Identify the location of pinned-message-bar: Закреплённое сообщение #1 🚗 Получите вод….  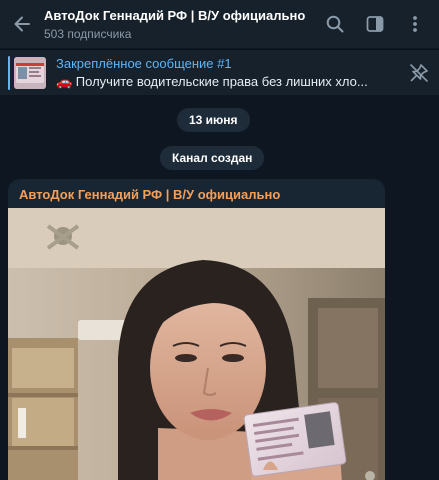
(219, 72).